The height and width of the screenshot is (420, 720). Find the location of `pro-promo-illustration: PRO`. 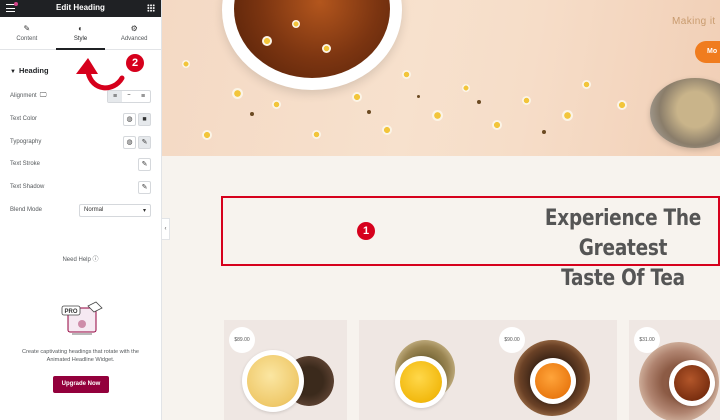

pro-promo-illustration: PRO is located at coordinates (82, 318).